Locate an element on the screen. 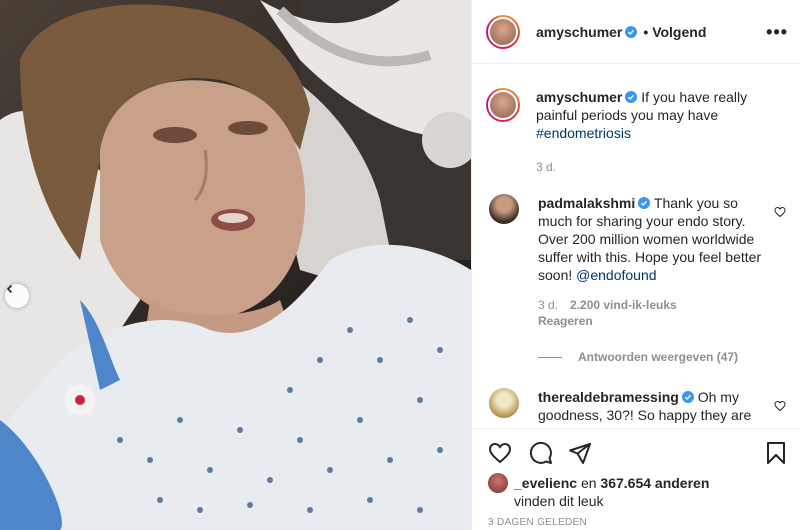  reply-button: Reageren is located at coordinates (656, 321).